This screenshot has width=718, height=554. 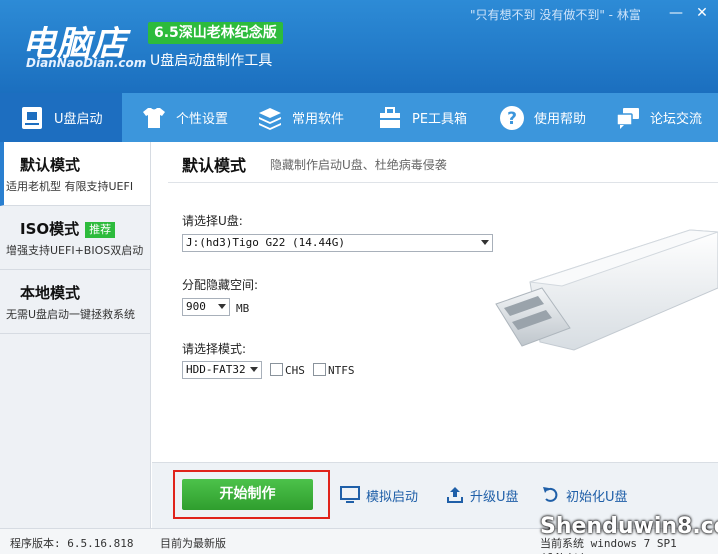 I want to click on sidebar-item-iso-mode: ISO模式 推荐 增强支持UEFI+BIOS双启动, so click(x=75, y=238).